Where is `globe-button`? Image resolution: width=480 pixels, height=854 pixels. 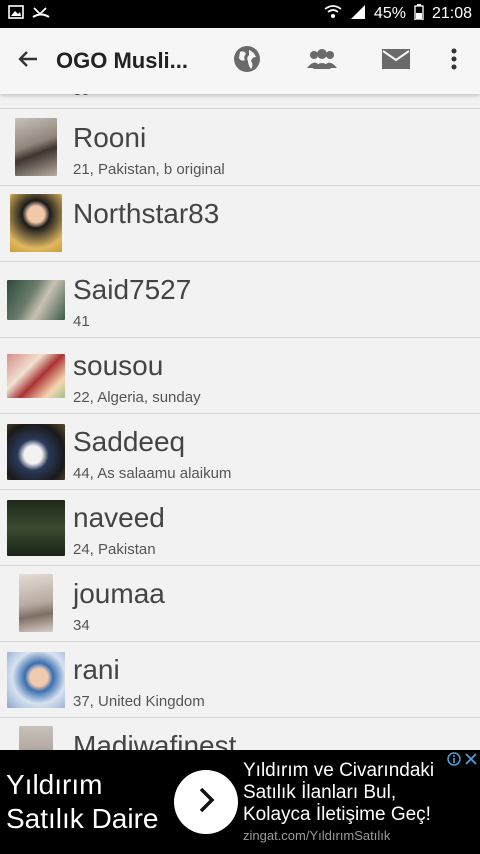
globe-button is located at coordinates (247, 61).